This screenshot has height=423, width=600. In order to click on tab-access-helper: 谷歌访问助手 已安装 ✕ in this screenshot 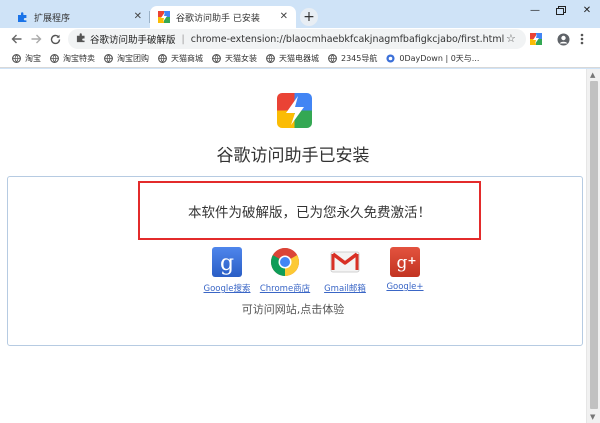, I will do `click(223, 17)`.